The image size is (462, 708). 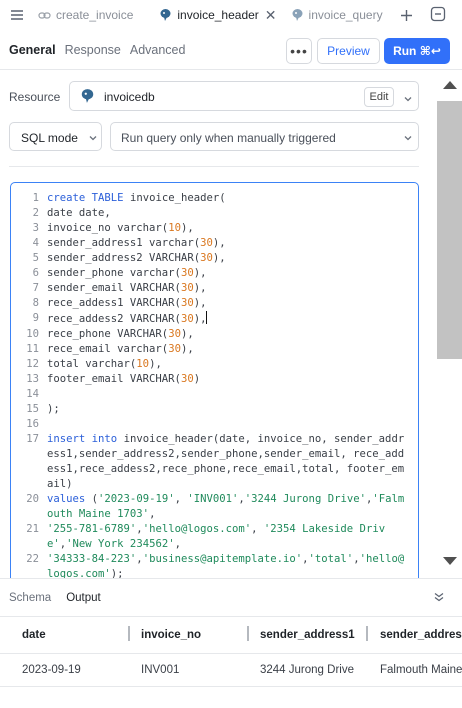 I want to click on code-text: rece_addess1 VARCHAR(30),, so click(x=127, y=303).